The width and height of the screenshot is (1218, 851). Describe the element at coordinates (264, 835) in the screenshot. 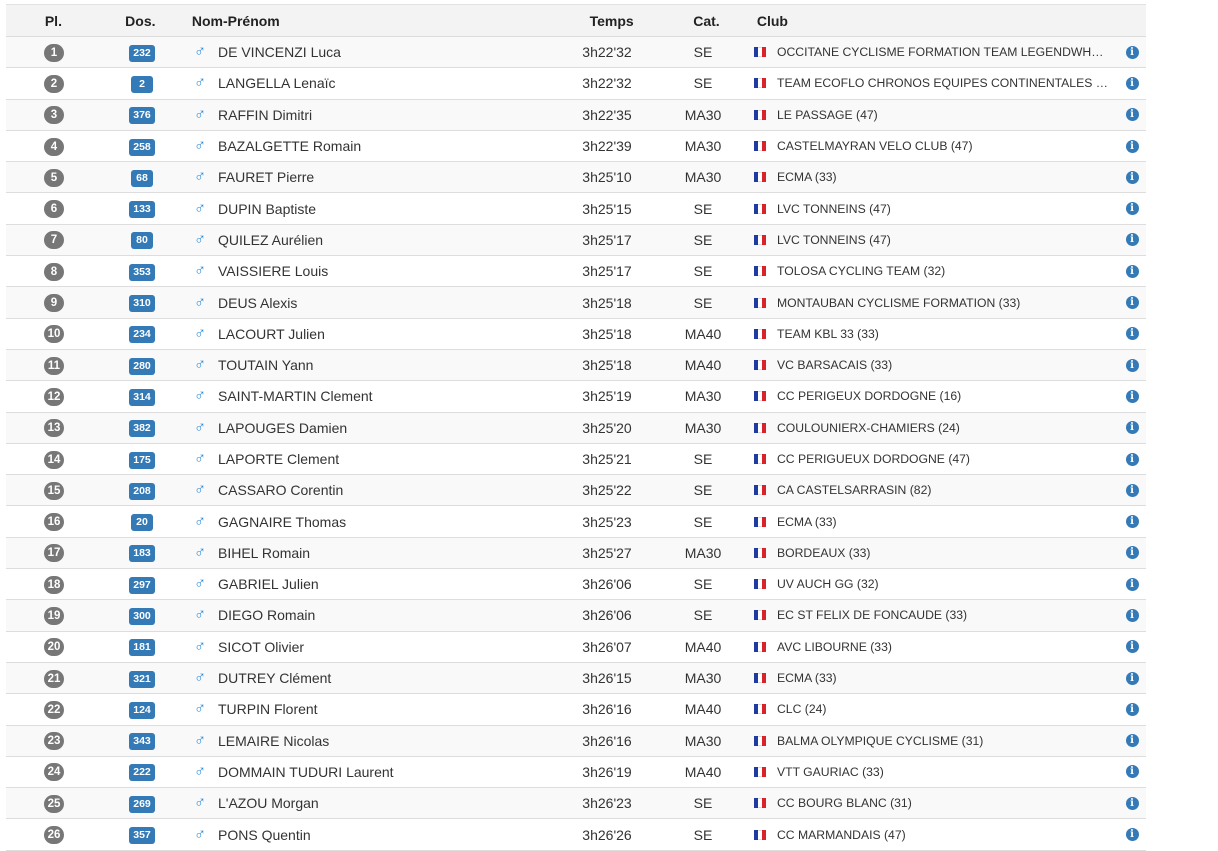

I see `rider-name: PONS Quentin` at that location.